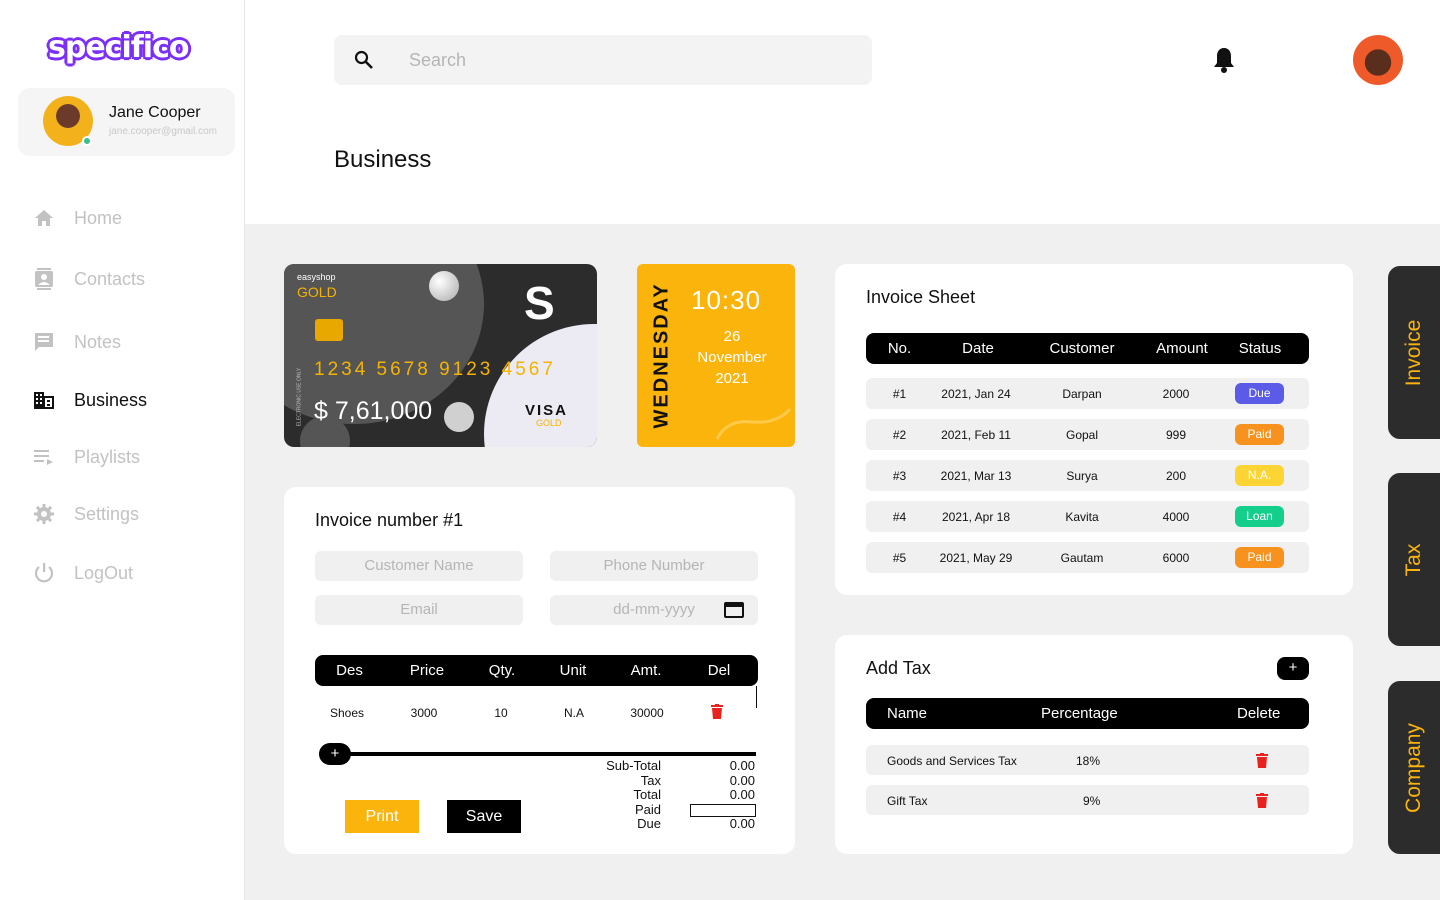 Image resolution: width=1440 pixels, height=900 pixels. What do you see at coordinates (732, 378) in the screenshot?
I see `date-year: 2021` at bounding box center [732, 378].